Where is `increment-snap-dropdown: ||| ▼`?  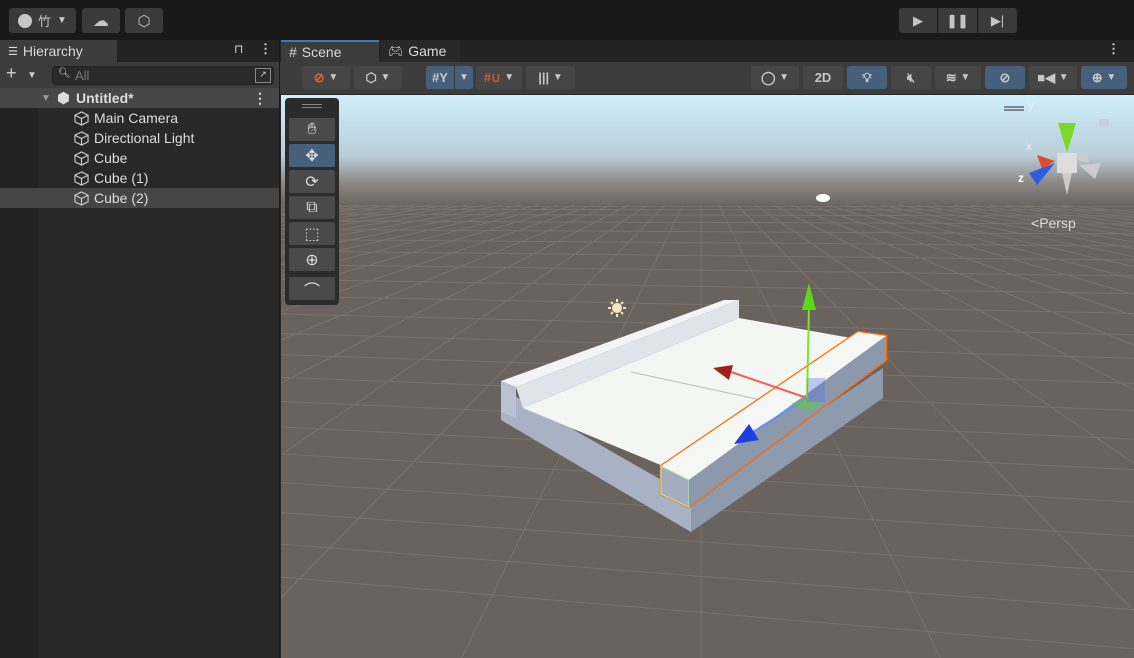 increment-snap-dropdown: ||| ▼ is located at coordinates (550, 77).